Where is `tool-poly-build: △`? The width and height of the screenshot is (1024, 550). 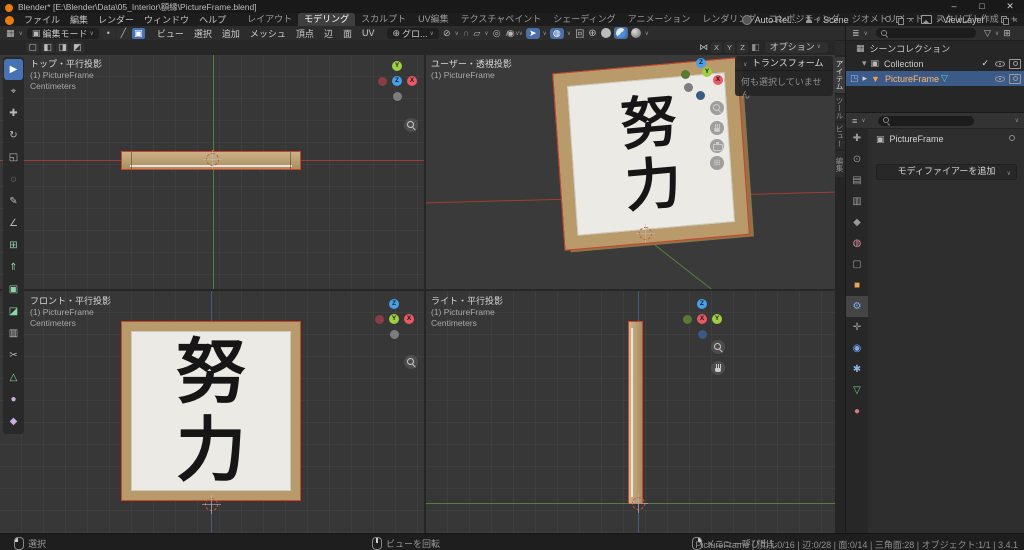 tool-poly-build: △ is located at coordinates (13, 377).